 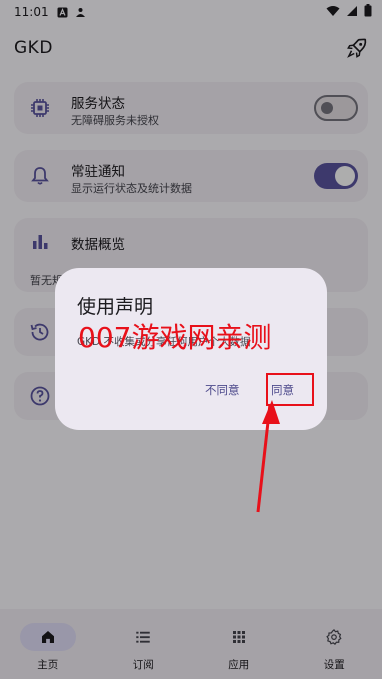 What do you see at coordinates (290, 389) in the screenshot?
I see `agree-highlight-box` at bounding box center [290, 389].